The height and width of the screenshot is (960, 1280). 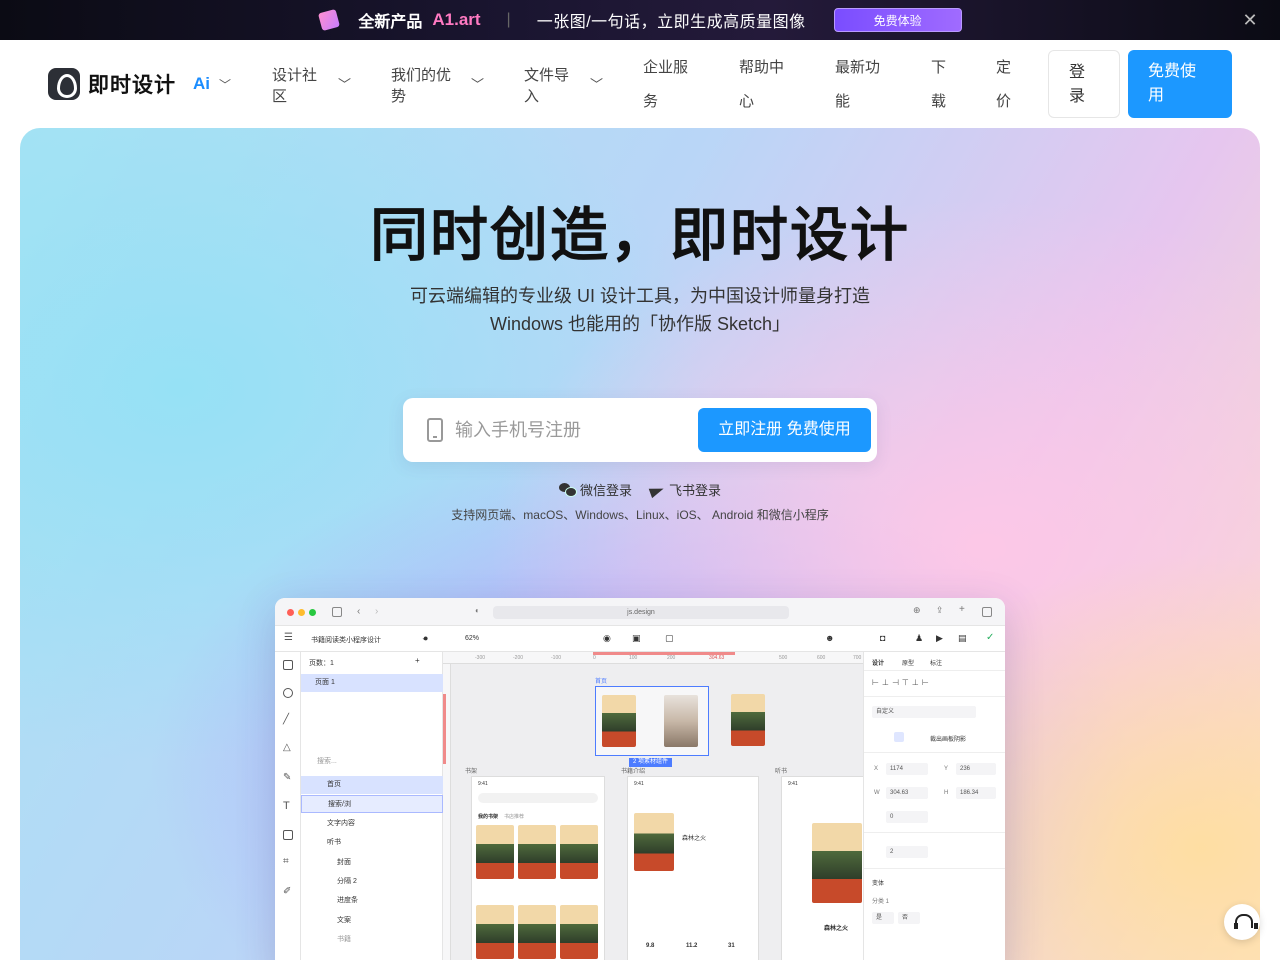 I want to click on rectangle-tool-icon, so click(x=288, y=665).